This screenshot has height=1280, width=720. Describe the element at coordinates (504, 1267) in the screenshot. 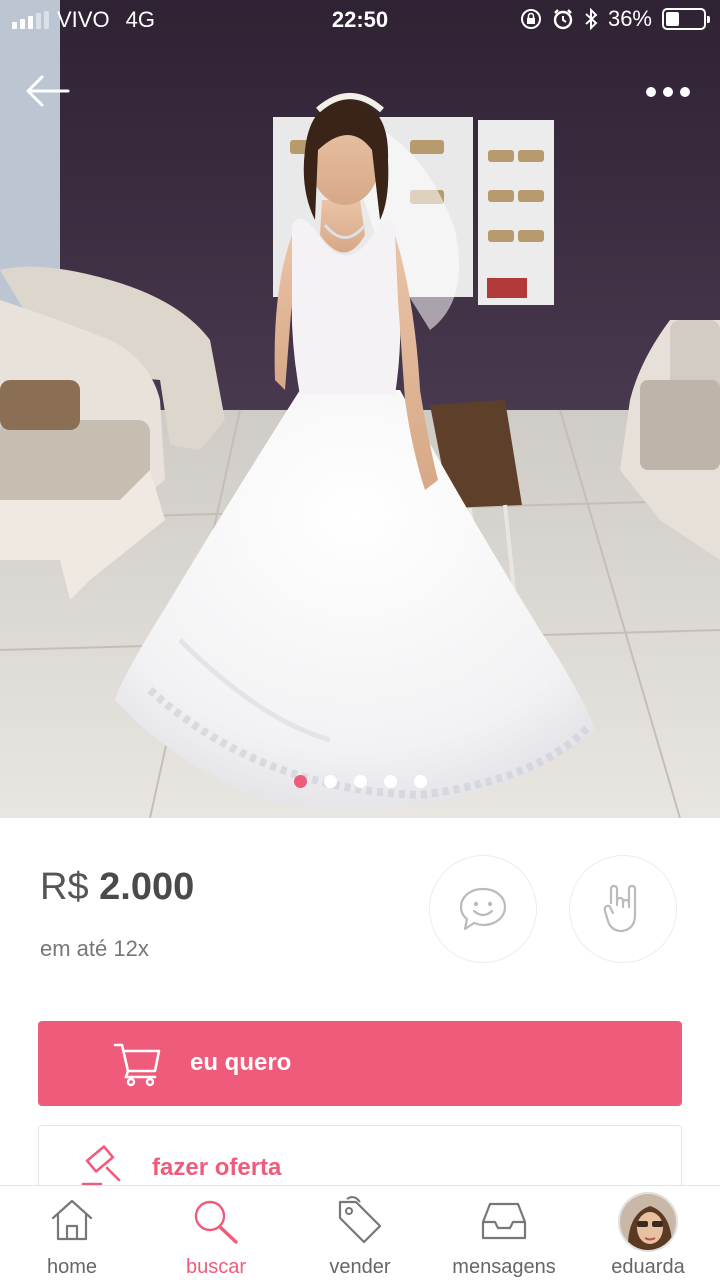

I see `tab-label: mensagens` at that location.